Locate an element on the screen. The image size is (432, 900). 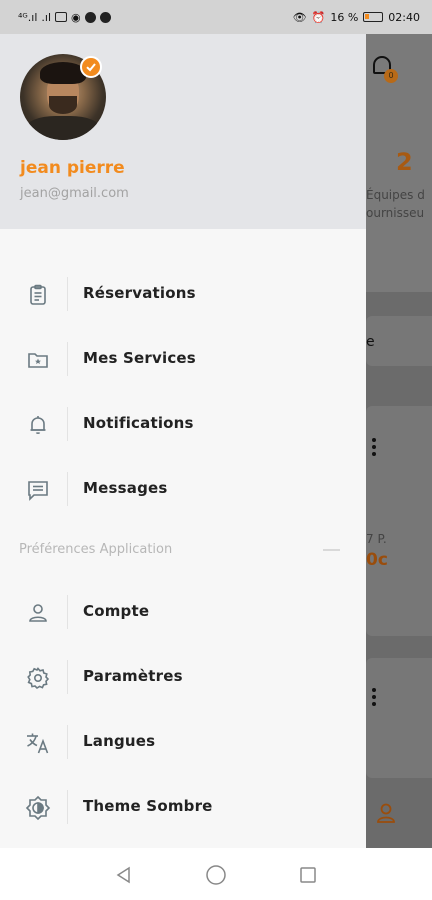
translate-icon is located at coordinates (38, 743).